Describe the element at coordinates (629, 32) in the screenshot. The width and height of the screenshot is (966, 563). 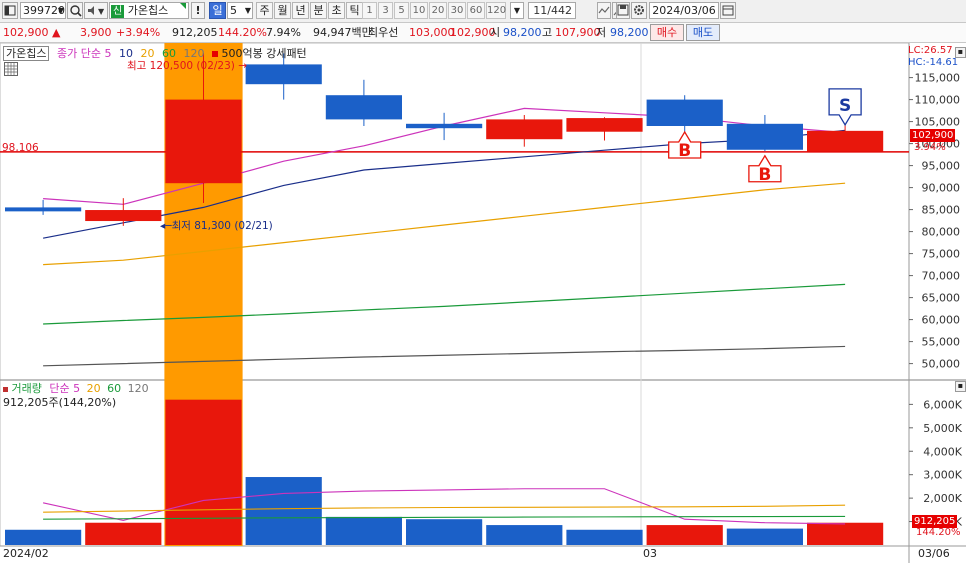
I see `low-price: 98,200` at that location.